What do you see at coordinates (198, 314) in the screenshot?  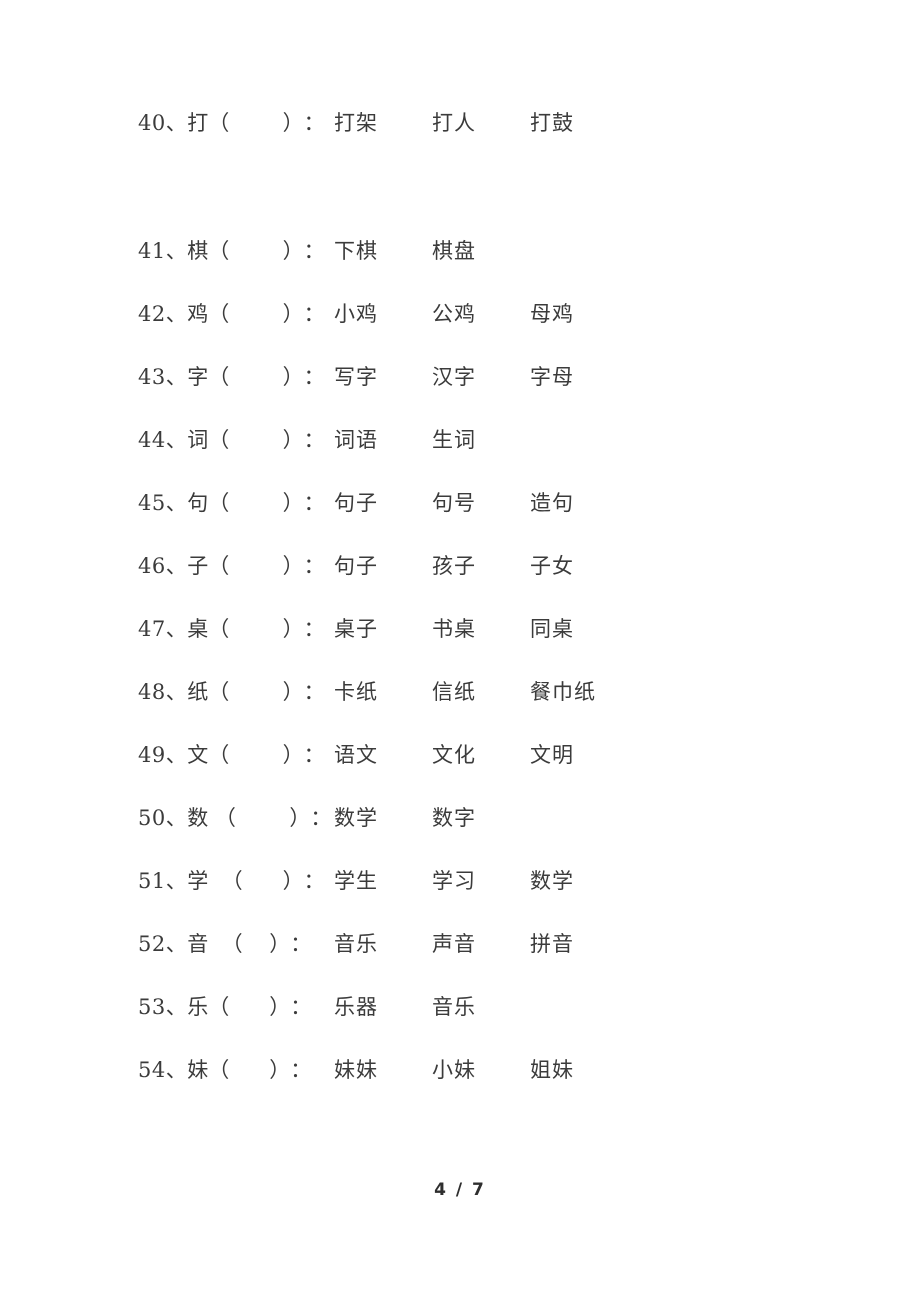 I see `target-character: 鸡` at bounding box center [198, 314].